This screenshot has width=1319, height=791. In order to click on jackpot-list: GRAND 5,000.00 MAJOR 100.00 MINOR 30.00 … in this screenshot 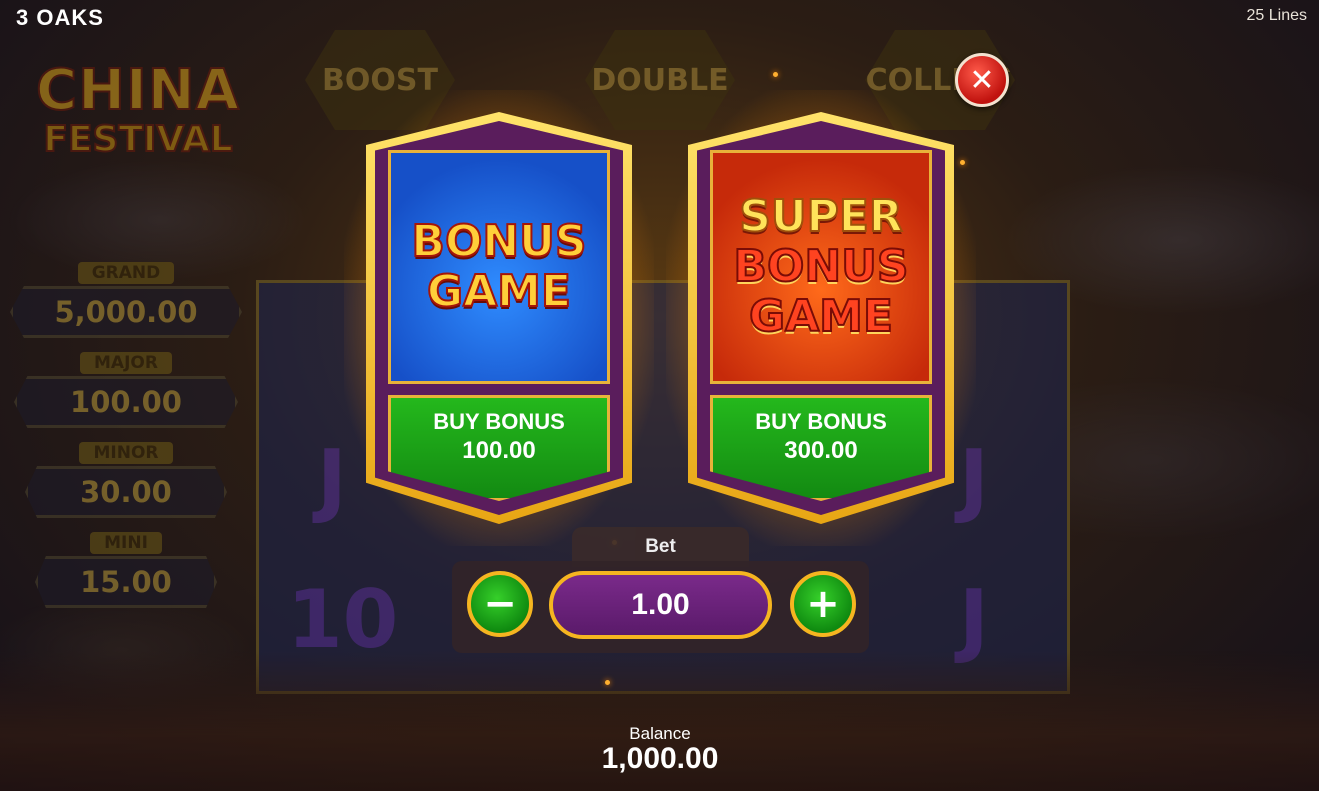, I will do `click(126, 442)`.